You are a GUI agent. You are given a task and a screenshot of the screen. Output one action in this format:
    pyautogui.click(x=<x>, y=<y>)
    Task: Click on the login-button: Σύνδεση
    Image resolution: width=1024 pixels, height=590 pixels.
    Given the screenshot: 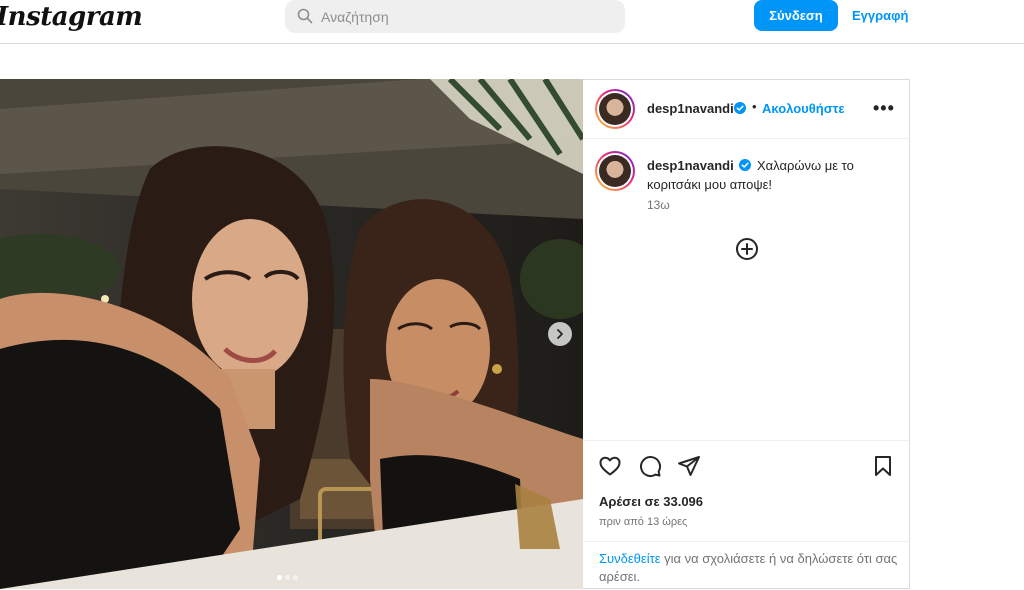 What is the action you would take?
    pyautogui.click(x=796, y=15)
    